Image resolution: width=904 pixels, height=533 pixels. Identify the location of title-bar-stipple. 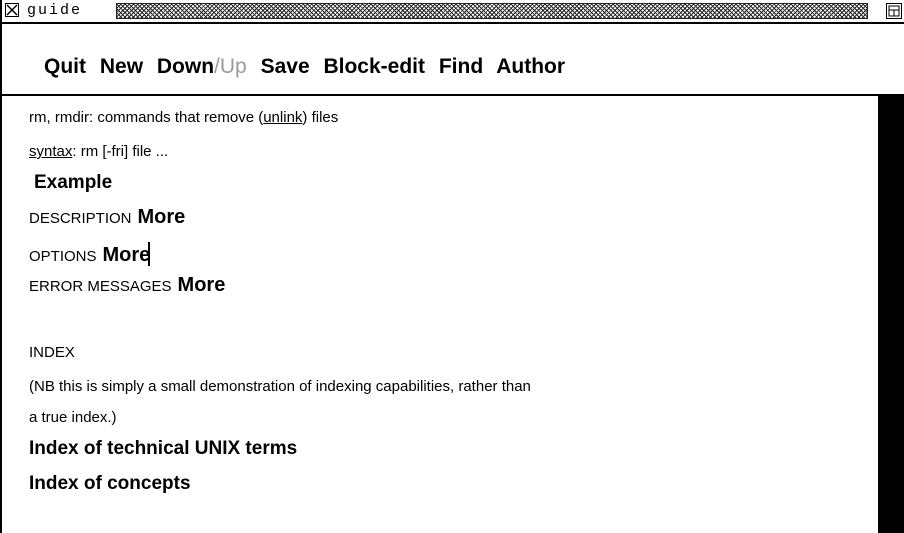
(492, 11).